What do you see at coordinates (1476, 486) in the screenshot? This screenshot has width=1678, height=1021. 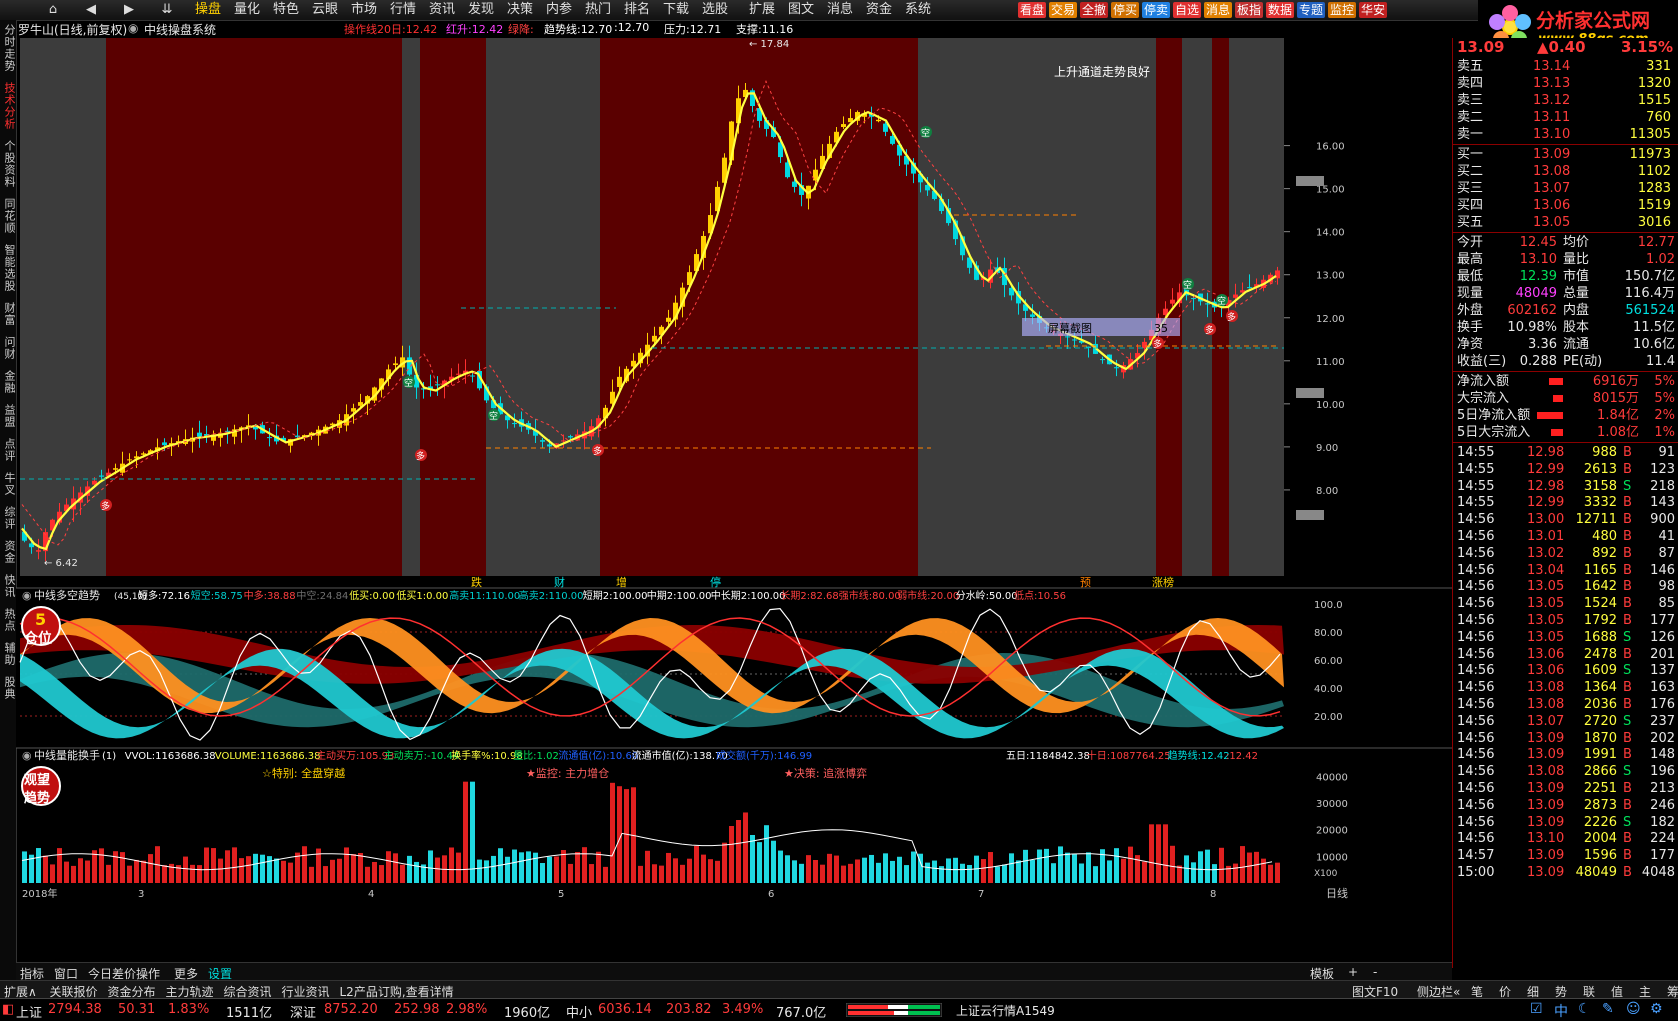 I see `tick-time: 14:55` at bounding box center [1476, 486].